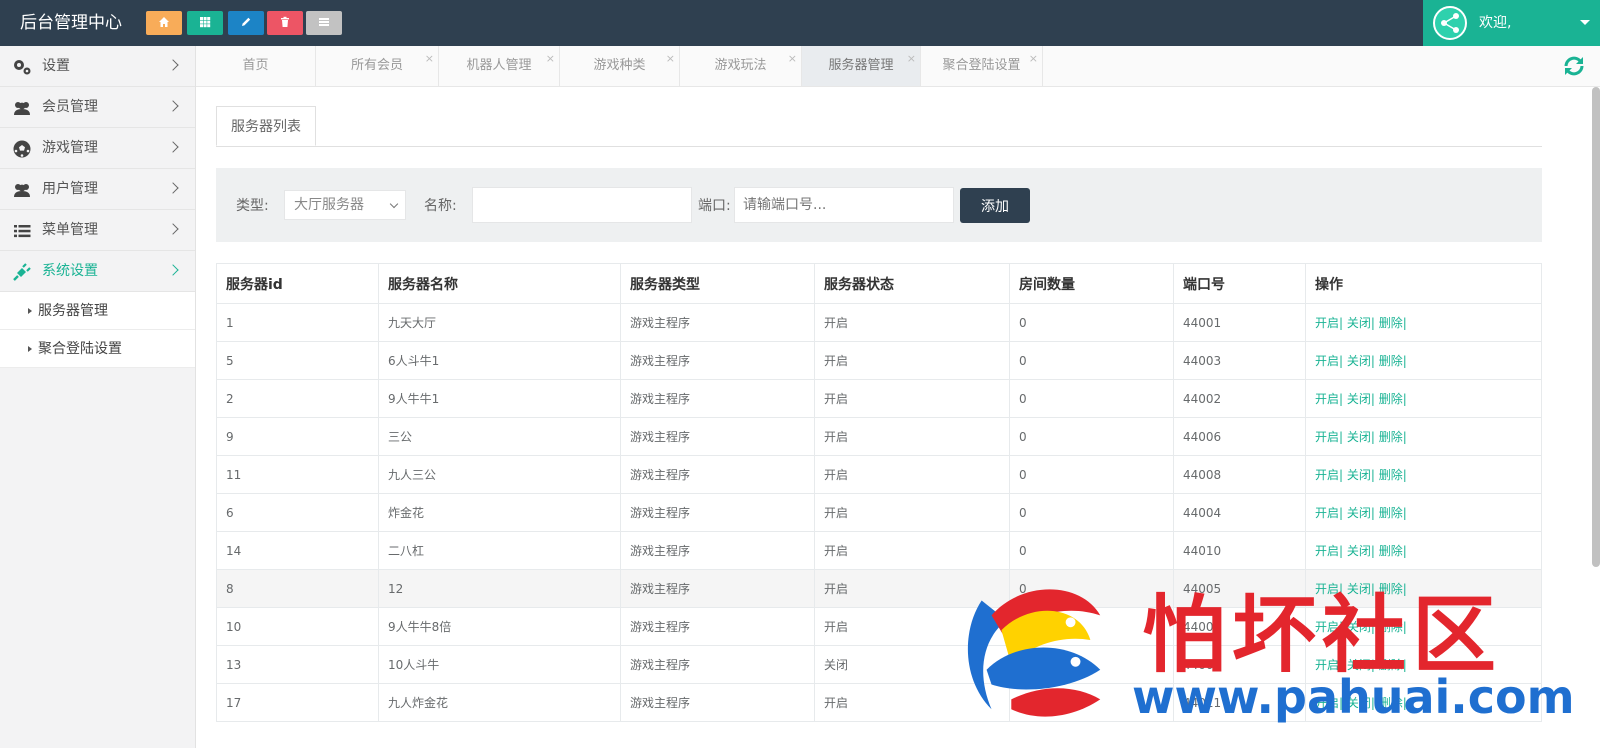 The image size is (1600, 748). What do you see at coordinates (844, 205) in the screenshot?
I see `port-input` at bounding box center [844, 205].